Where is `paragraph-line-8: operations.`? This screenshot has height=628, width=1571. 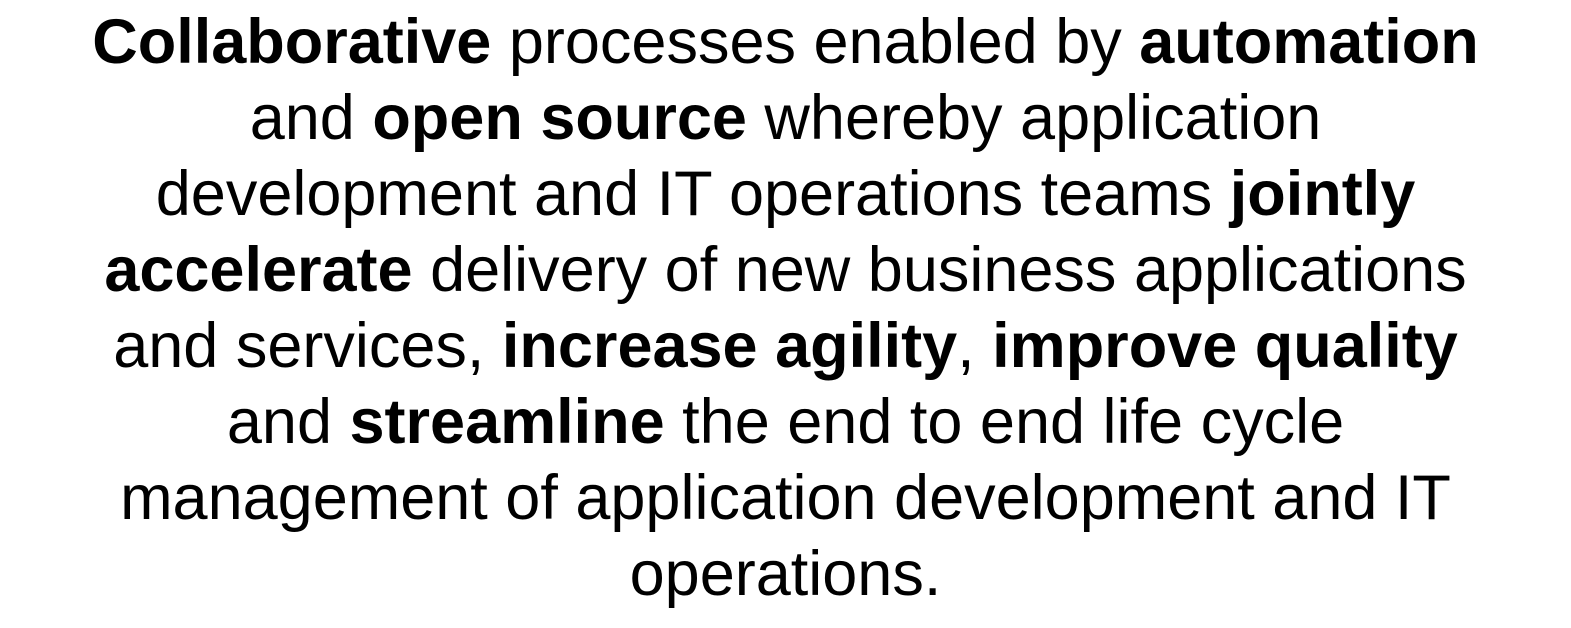 paragraph-line-8: operations. is located at coordinates (786, 574).